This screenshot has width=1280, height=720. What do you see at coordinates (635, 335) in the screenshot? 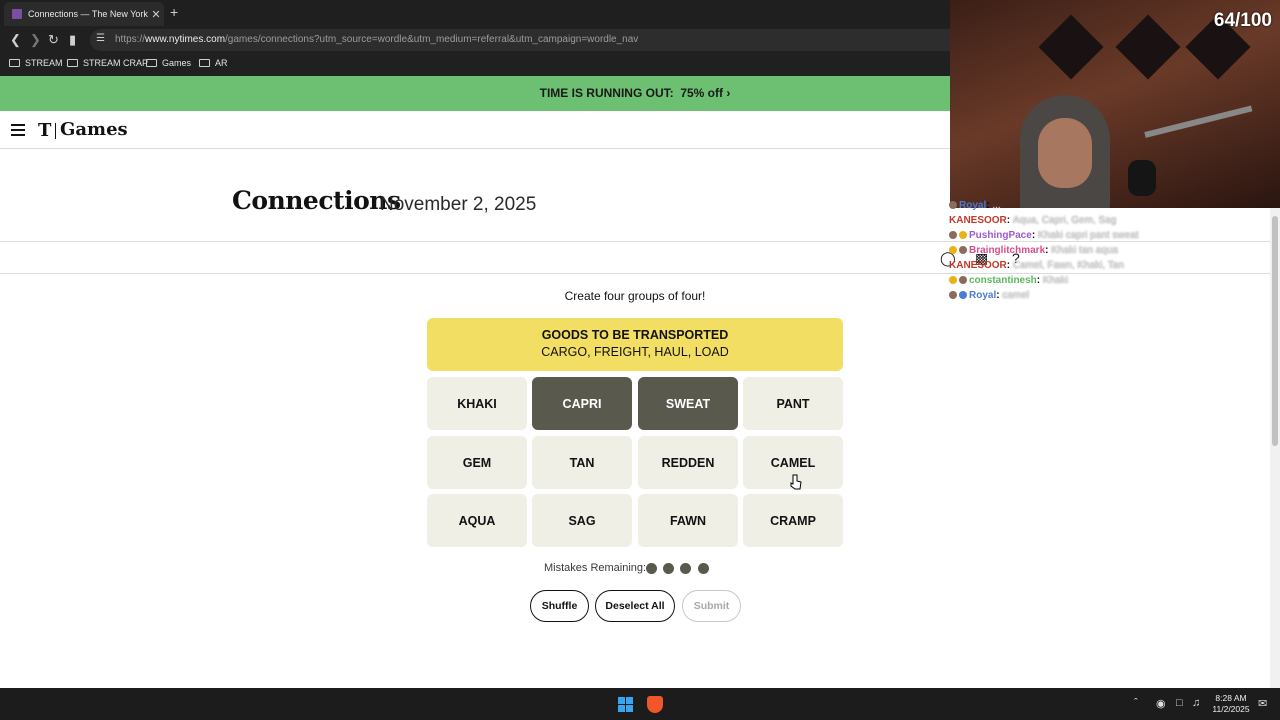
I see `solved-category: GOODS TO BE TRANSPORTED` at bounding box center [635, 335].